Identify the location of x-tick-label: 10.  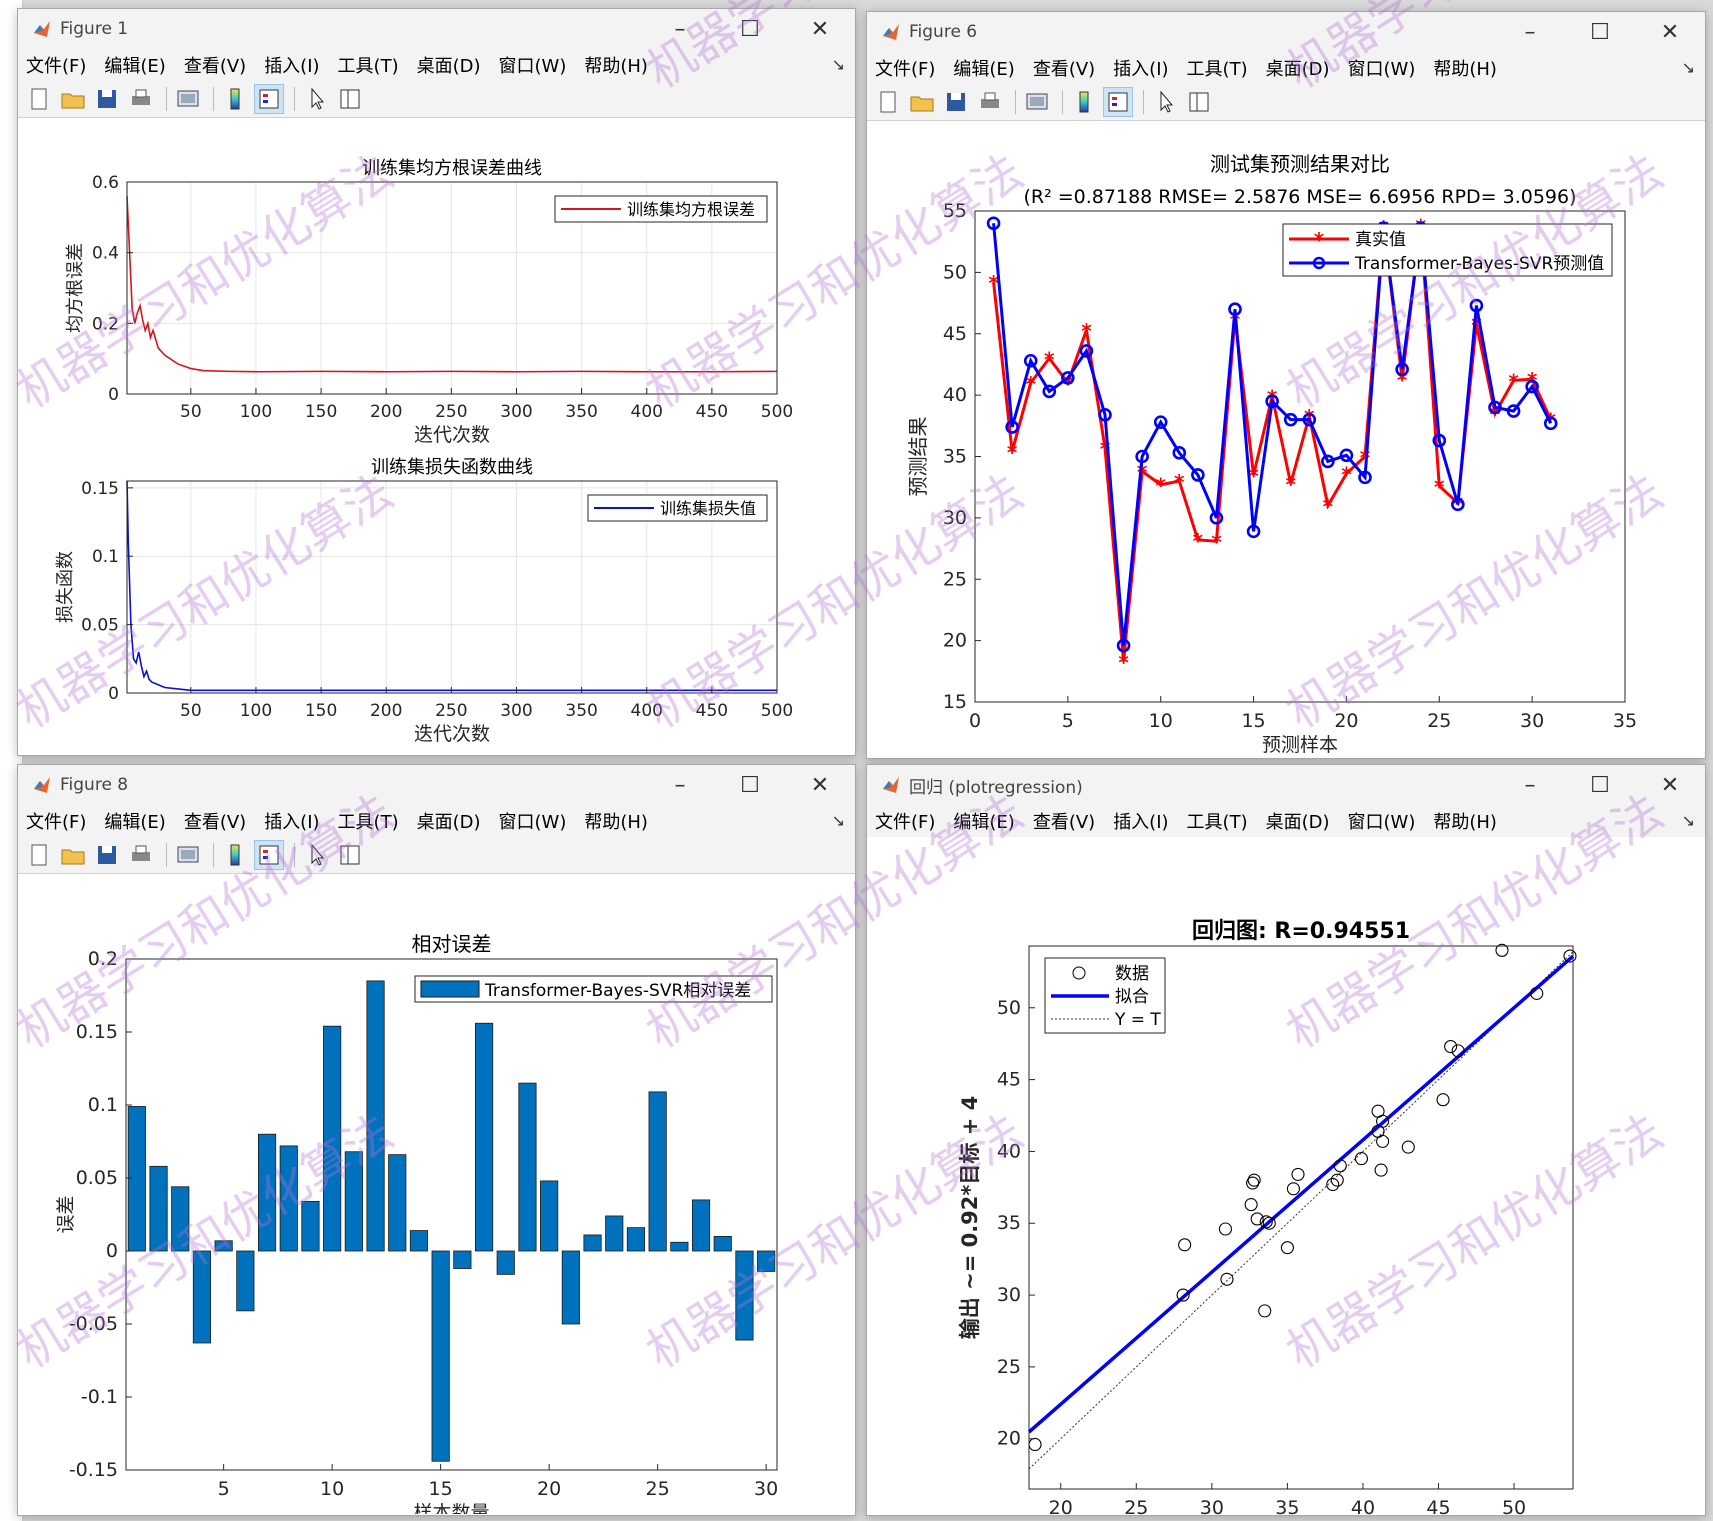
(332, 1489).